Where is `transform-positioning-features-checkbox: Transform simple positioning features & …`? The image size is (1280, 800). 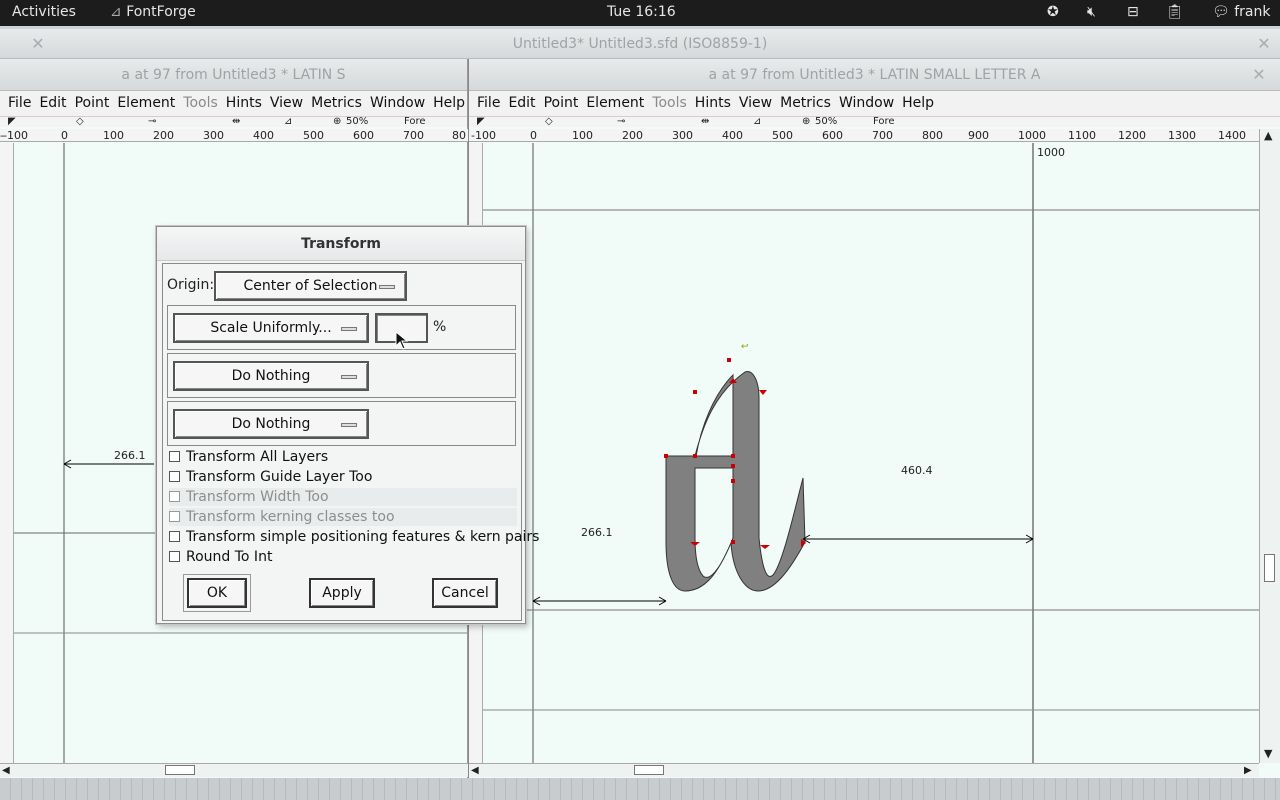
transform-positioning-features-checkbox: Transform simple positioning features & … is located at coordinates (354, 537).